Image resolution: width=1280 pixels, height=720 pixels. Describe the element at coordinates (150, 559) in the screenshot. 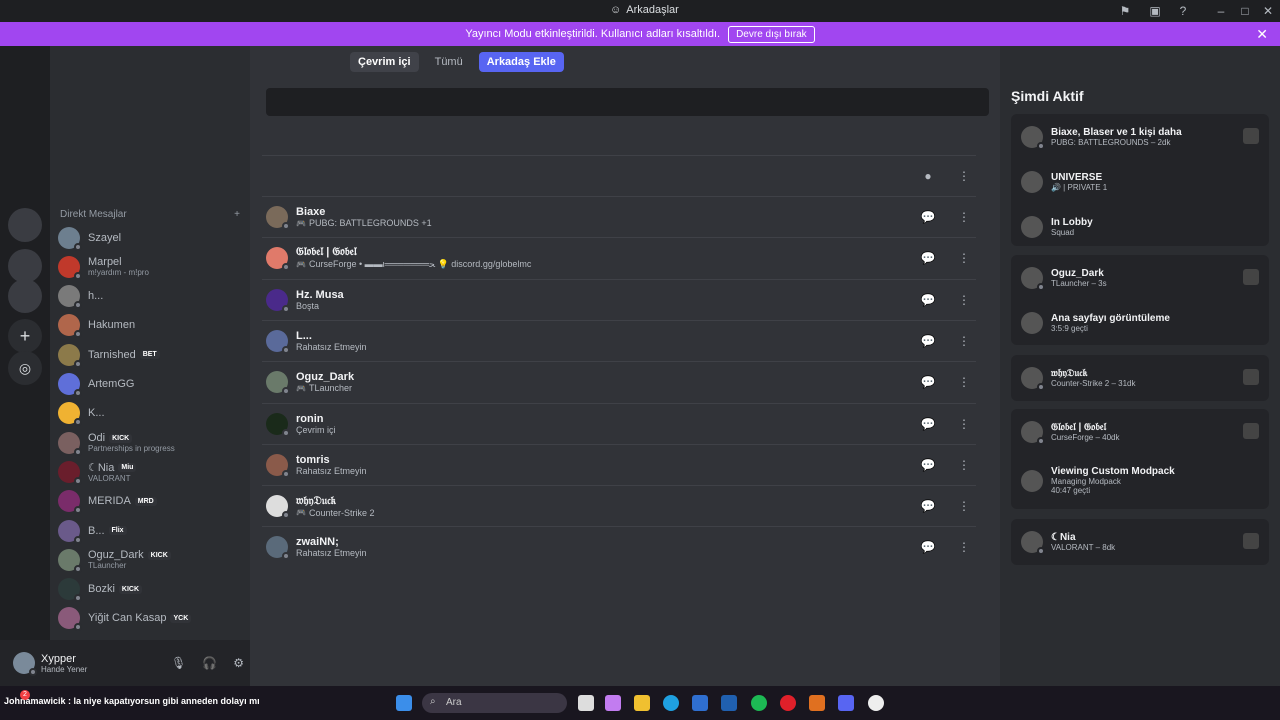

I see `dm-item: Oguz_Dark KICK TLauncher` at that location.